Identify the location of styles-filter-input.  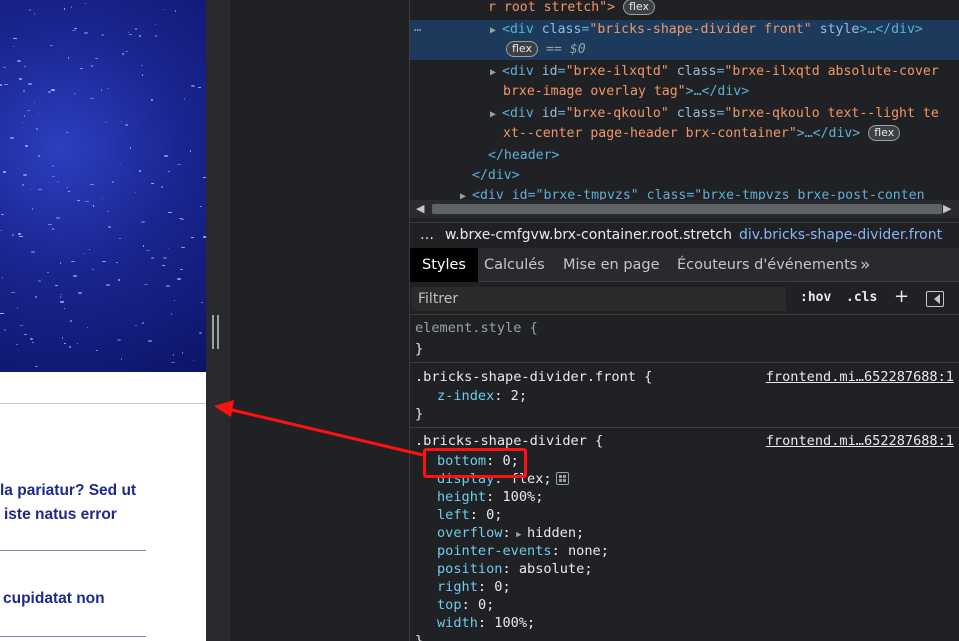
(599, 299).